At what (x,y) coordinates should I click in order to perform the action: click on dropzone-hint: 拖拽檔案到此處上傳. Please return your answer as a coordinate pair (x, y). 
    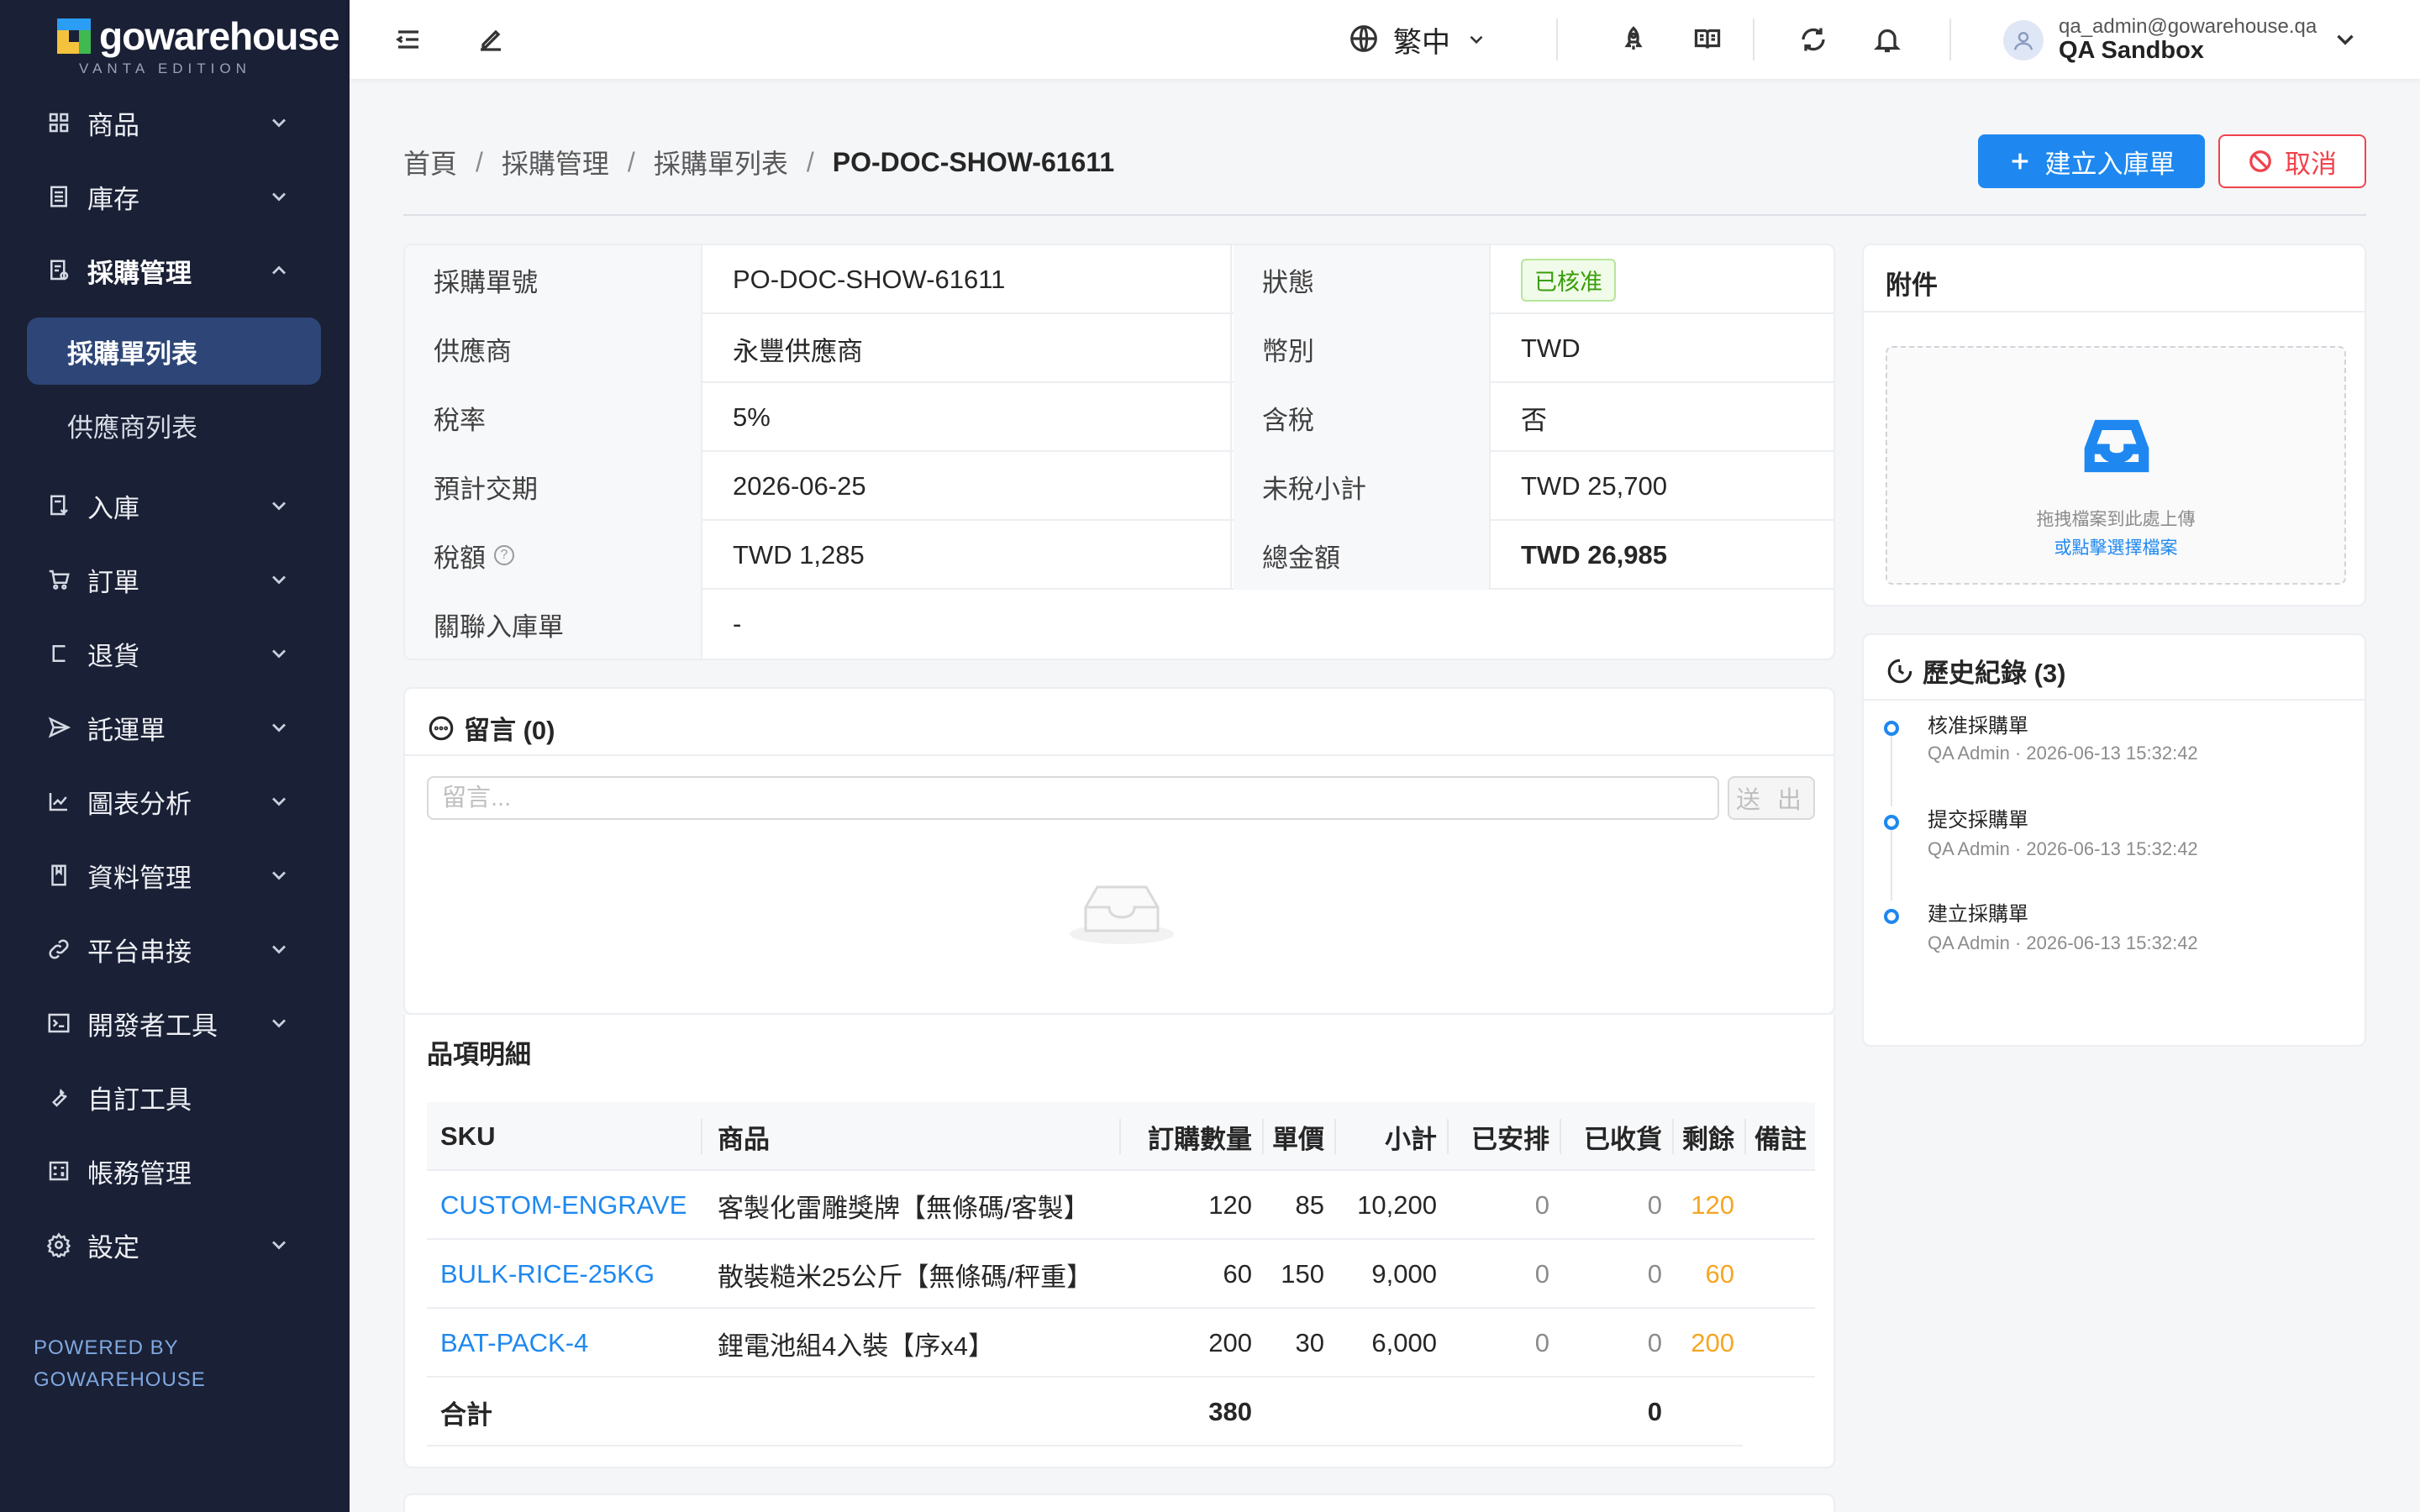
    Looking at the image, I should click on (2116, 519).